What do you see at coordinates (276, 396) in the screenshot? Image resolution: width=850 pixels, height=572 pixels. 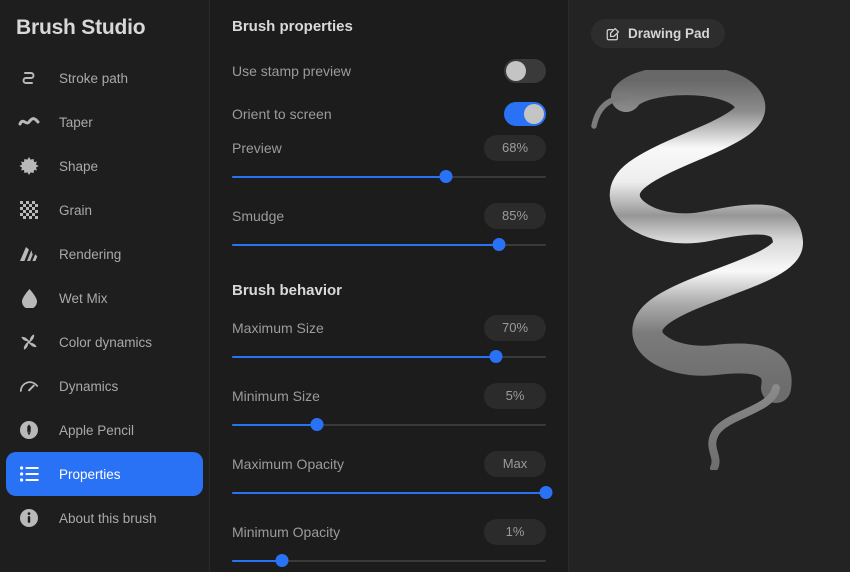 I see `slider-label: Minimum Size` at bounding box center [276, 396].